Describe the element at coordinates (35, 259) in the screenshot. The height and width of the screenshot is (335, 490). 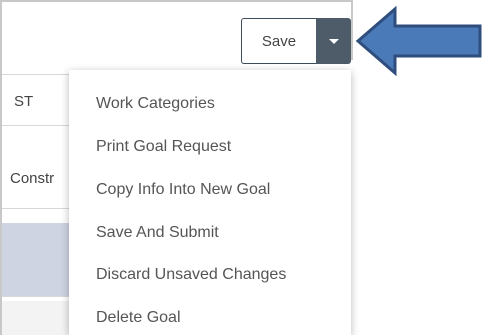
I see `table-row-highlight` at that location.